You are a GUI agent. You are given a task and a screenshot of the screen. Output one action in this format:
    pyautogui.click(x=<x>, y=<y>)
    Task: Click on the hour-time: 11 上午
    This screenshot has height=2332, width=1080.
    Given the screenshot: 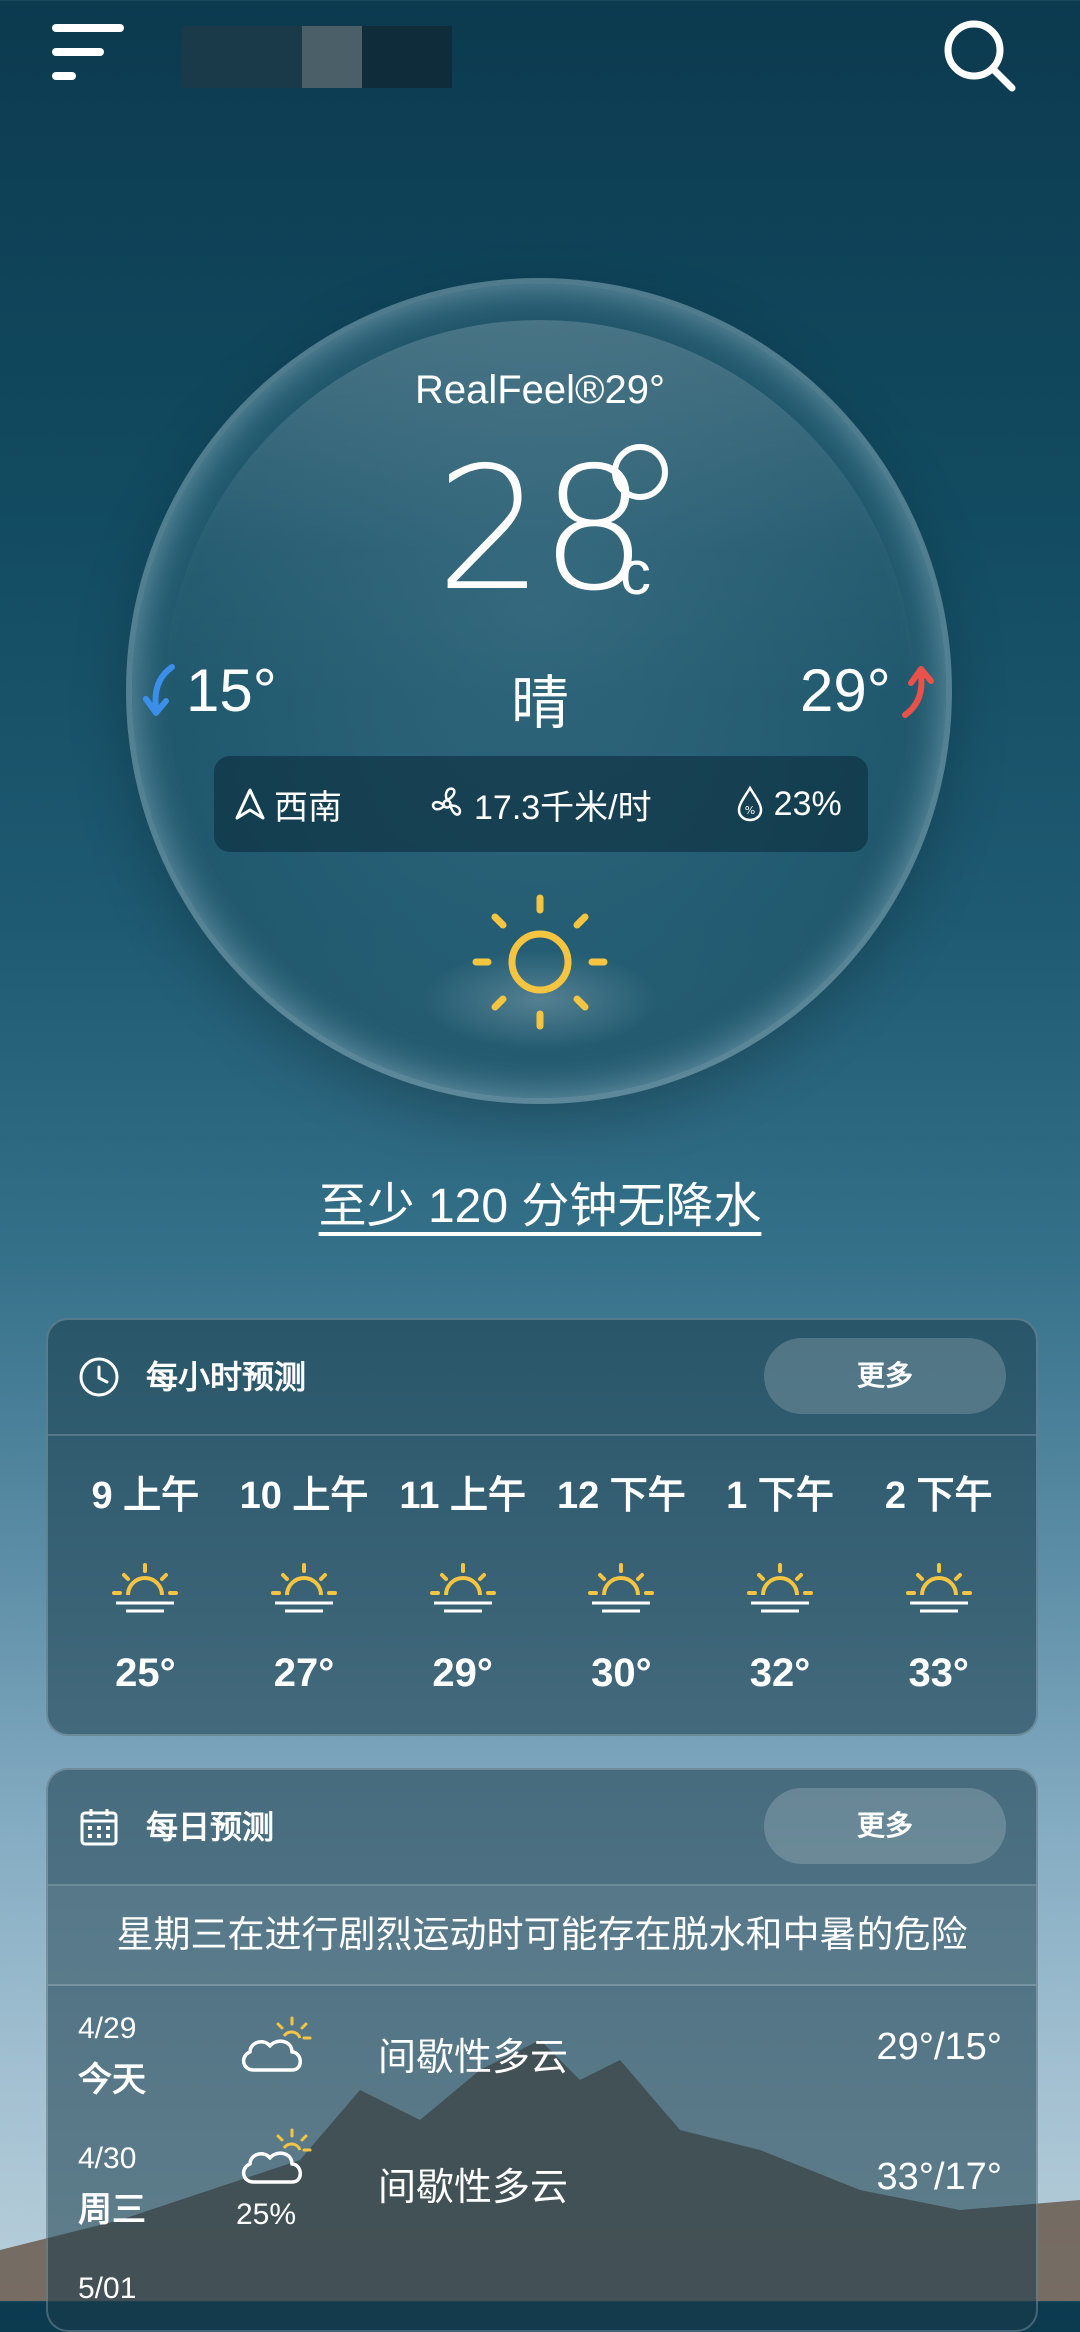 What is the action you would take?
    pyautogui.click(x=463, y=1496)
    